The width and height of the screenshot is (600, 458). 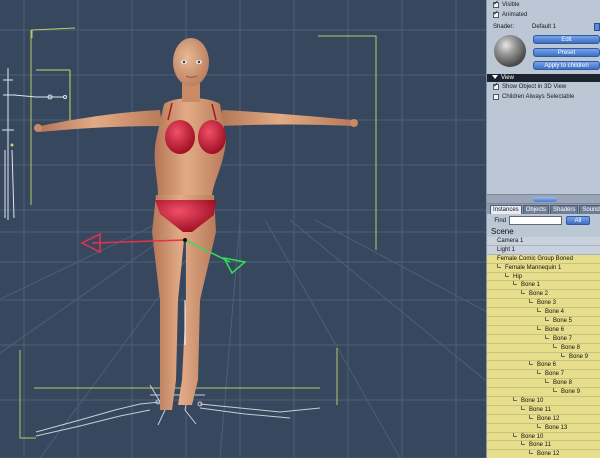 I want to click on scene-tree-item: Bone 3, so click(x=543, y=304).